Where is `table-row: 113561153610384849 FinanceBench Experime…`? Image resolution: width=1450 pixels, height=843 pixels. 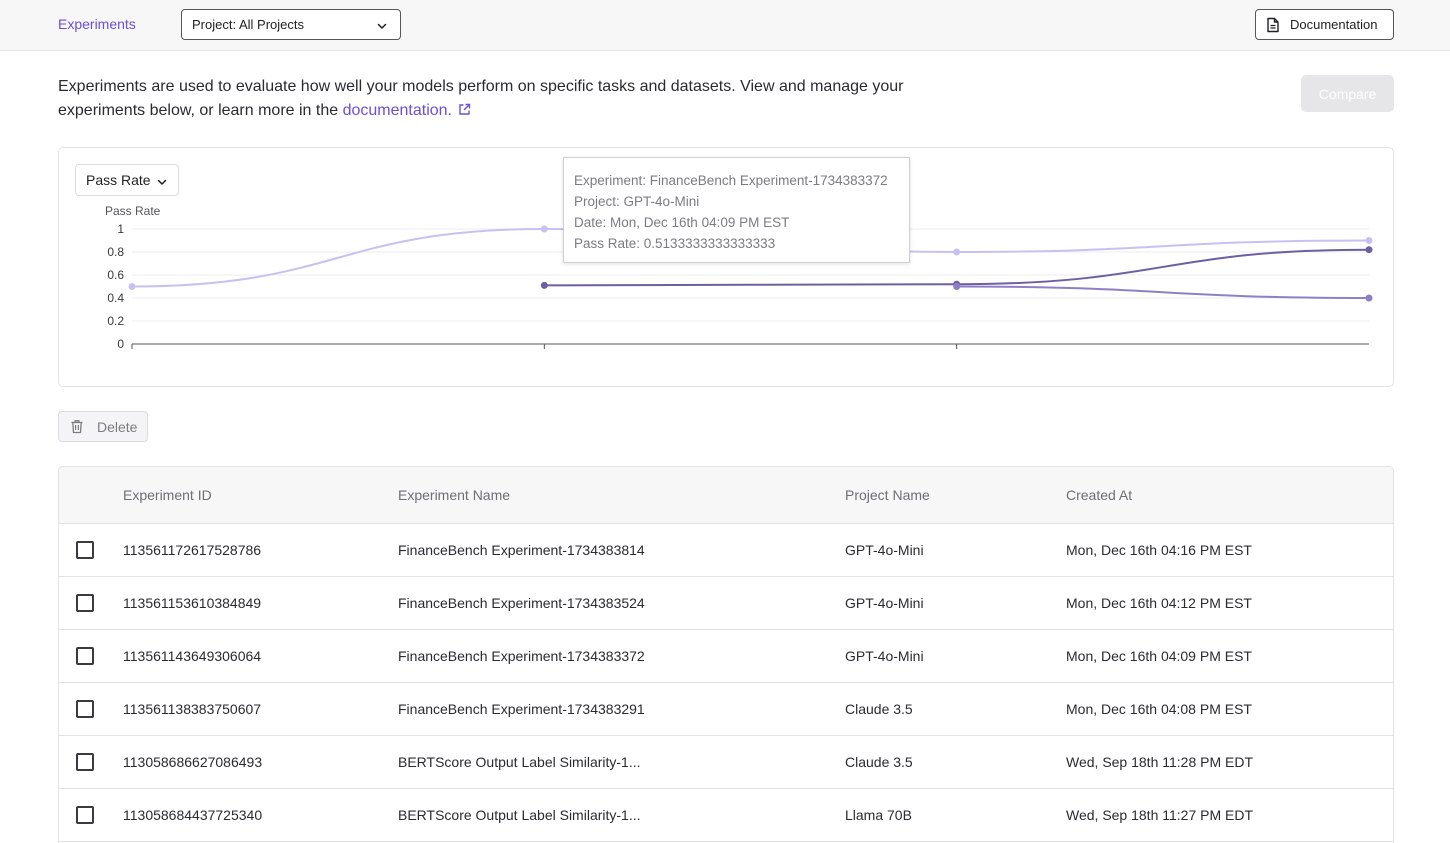
table-row: 113561153610384849 FinanceBench Experime… is located at coordinates (726, 603).